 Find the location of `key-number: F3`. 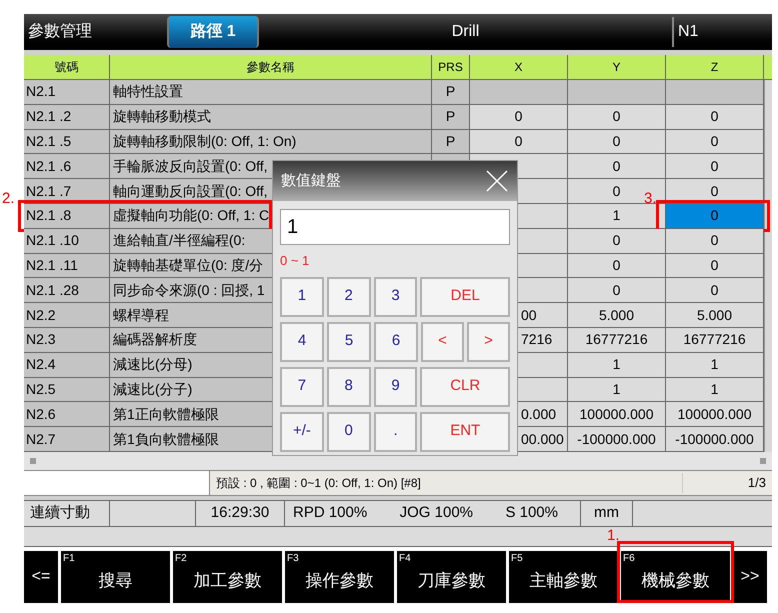

key-number: F3 is located at coordinates (293, 559).